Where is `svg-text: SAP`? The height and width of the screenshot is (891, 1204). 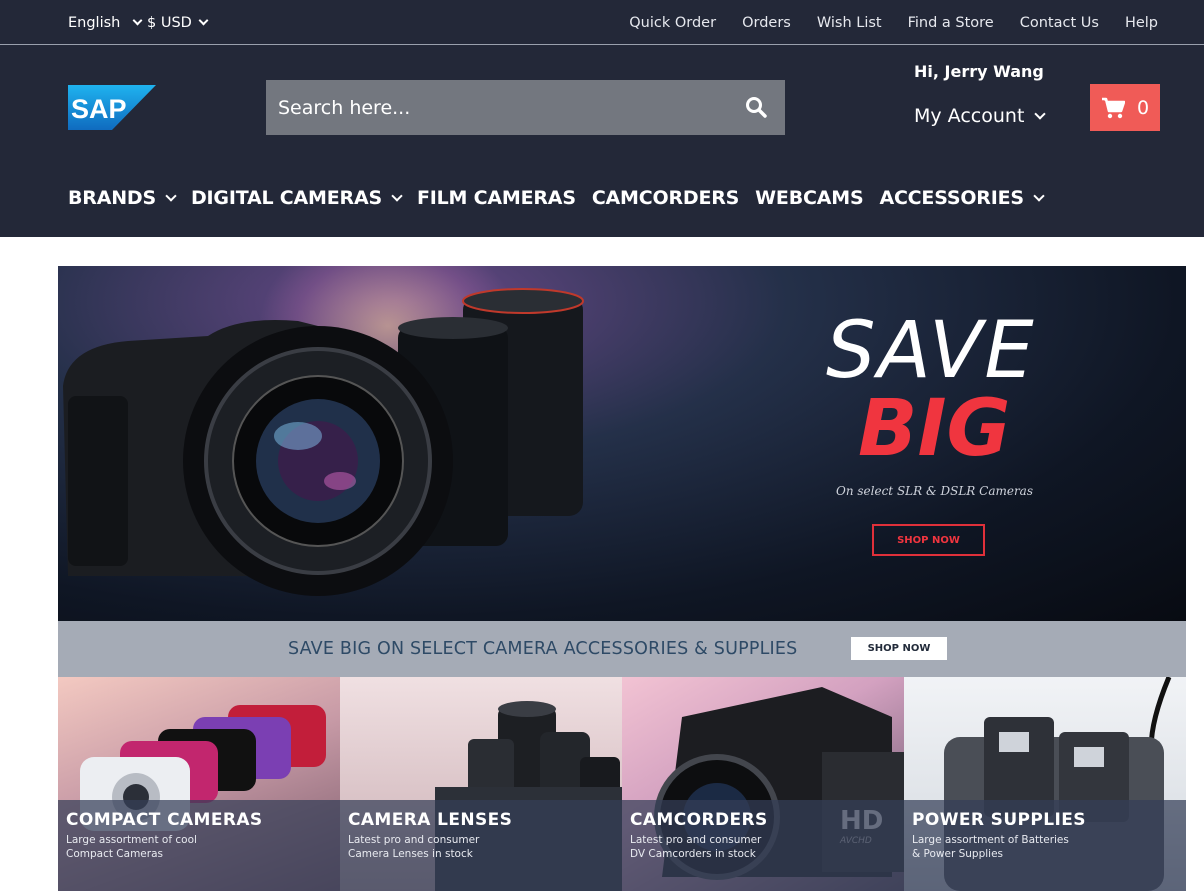 svg-text: SAP is located at coordinates (99, 109).